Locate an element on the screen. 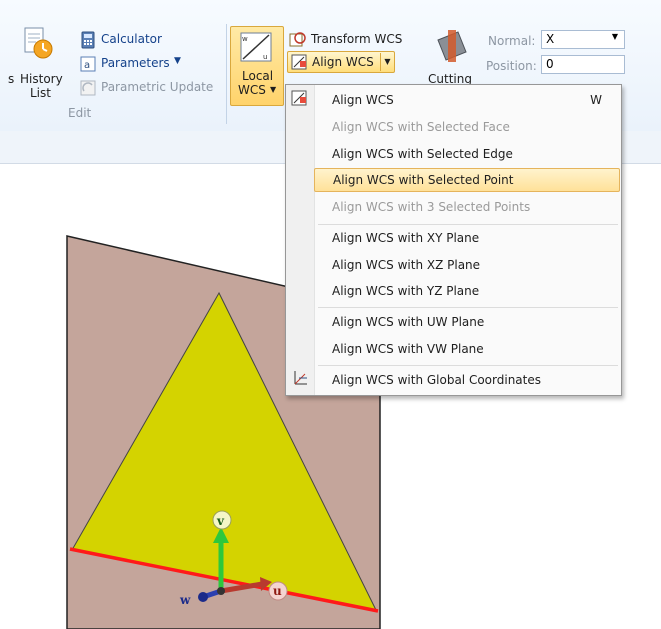 The width and height of the screenshot is (661, 629). axis-label-v: v is located at coordinates (222, 520).